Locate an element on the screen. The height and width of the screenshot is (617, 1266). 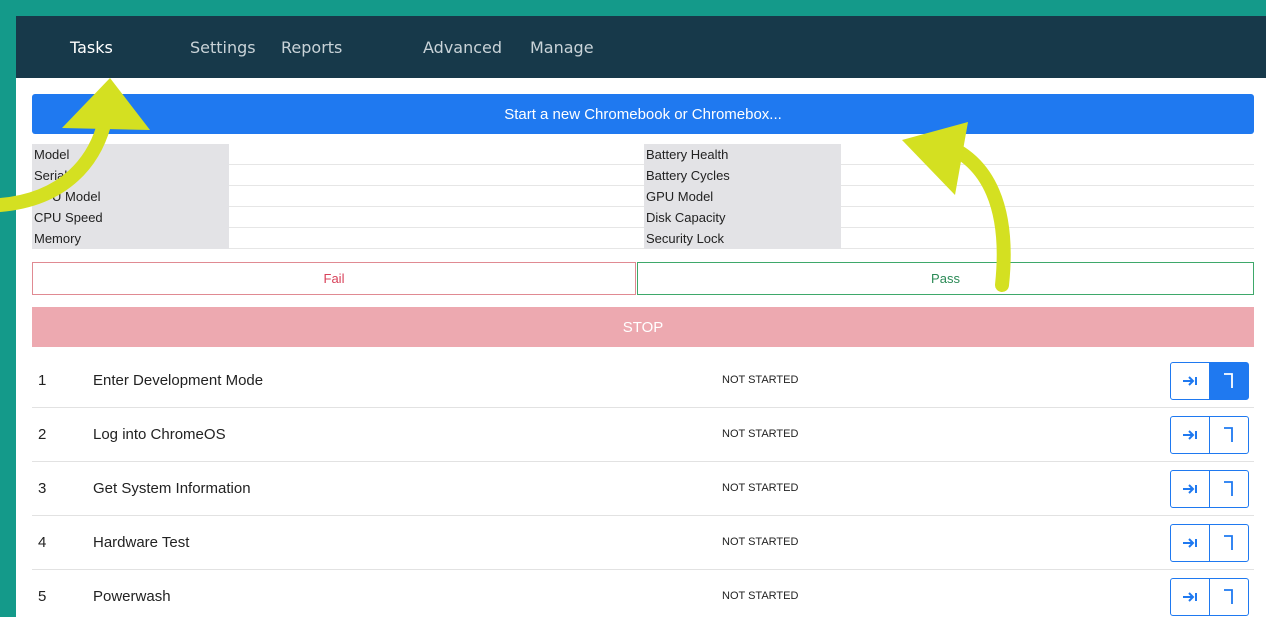
task-number: 3 is located at coordinates (42, 488).